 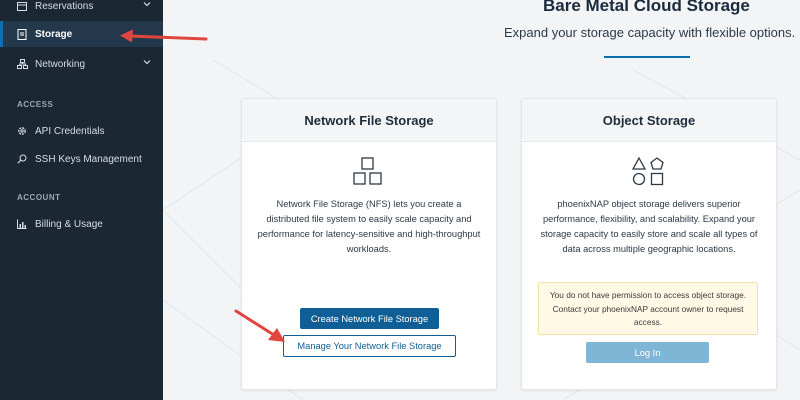 What do you see at coordinates (26, 64) in the screenshot?
I see `network-icon` at bounding box center [26, 64].